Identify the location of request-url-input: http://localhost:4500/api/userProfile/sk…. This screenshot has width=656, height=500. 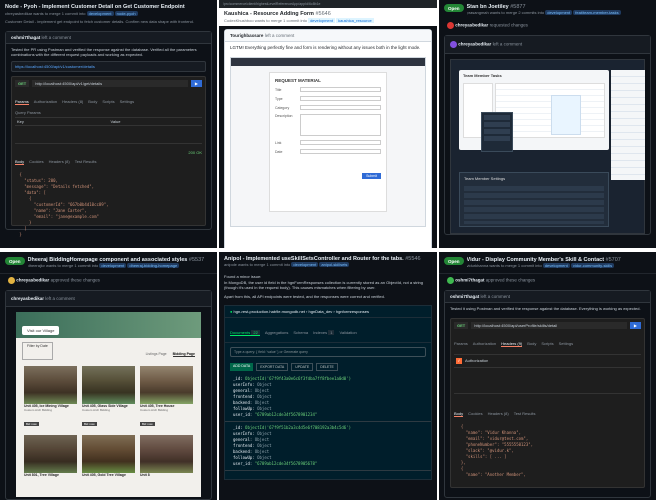
(549, 325).